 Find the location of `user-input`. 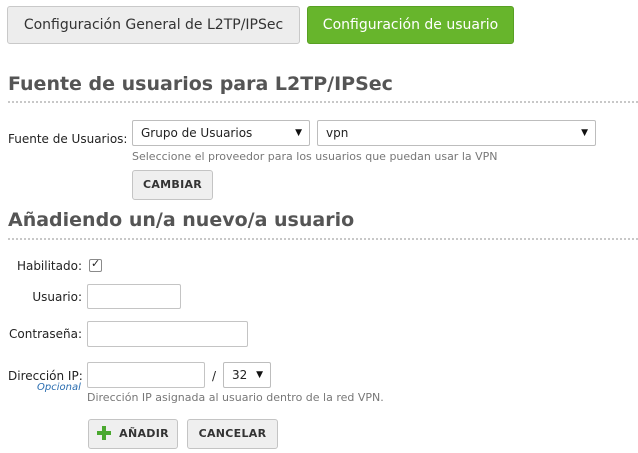

user-input is located at coordinates (134, 296).